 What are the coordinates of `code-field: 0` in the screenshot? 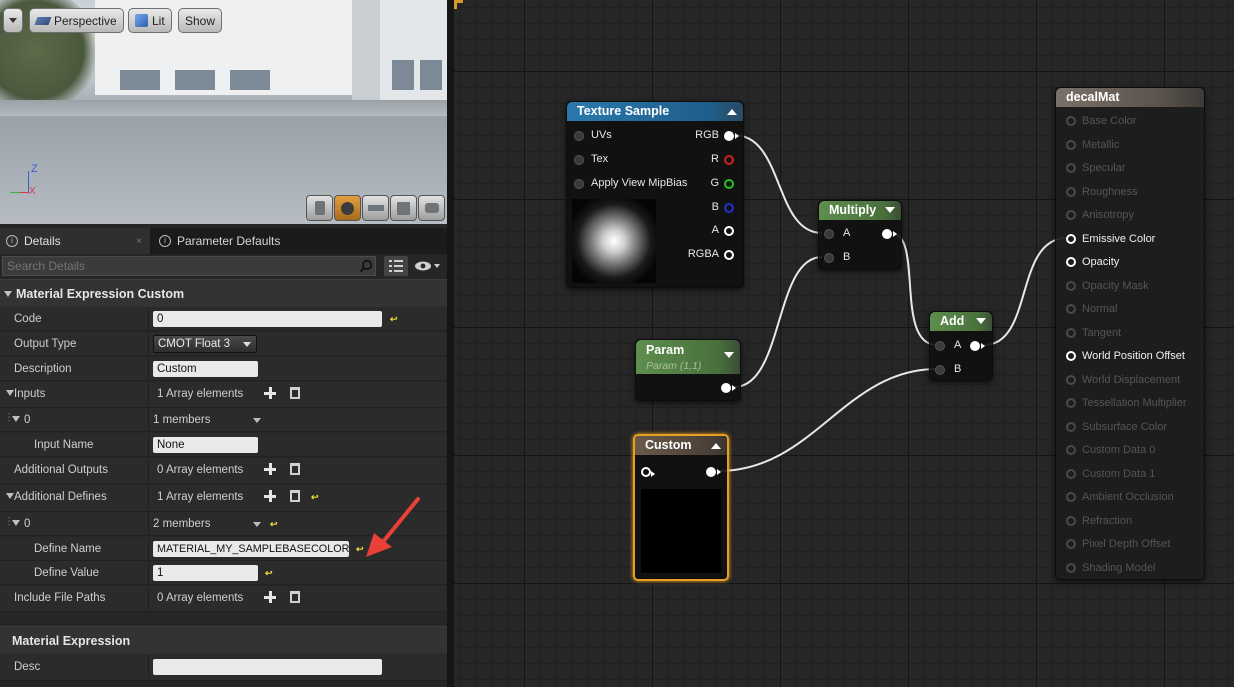 It's located at (267, 319).